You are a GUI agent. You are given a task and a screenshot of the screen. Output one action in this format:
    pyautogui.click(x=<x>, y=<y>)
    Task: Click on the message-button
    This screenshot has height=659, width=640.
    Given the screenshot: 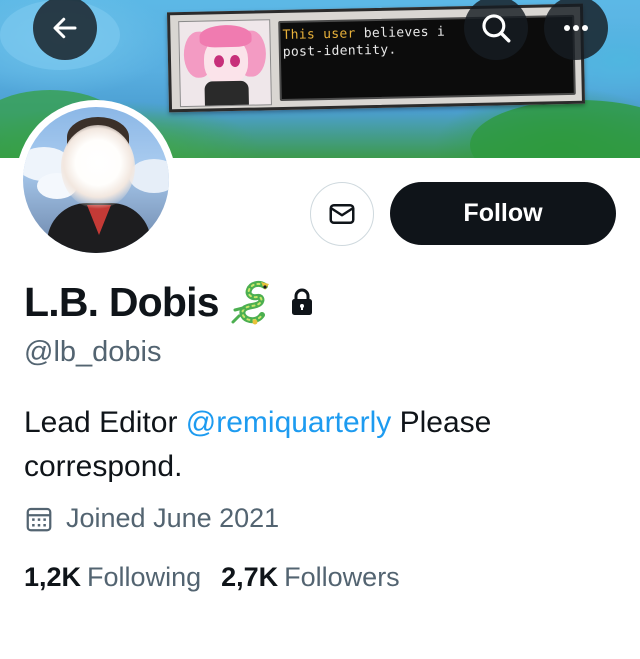 What is the action you would take?
    pyautogui.click(x=342, y=214)
    